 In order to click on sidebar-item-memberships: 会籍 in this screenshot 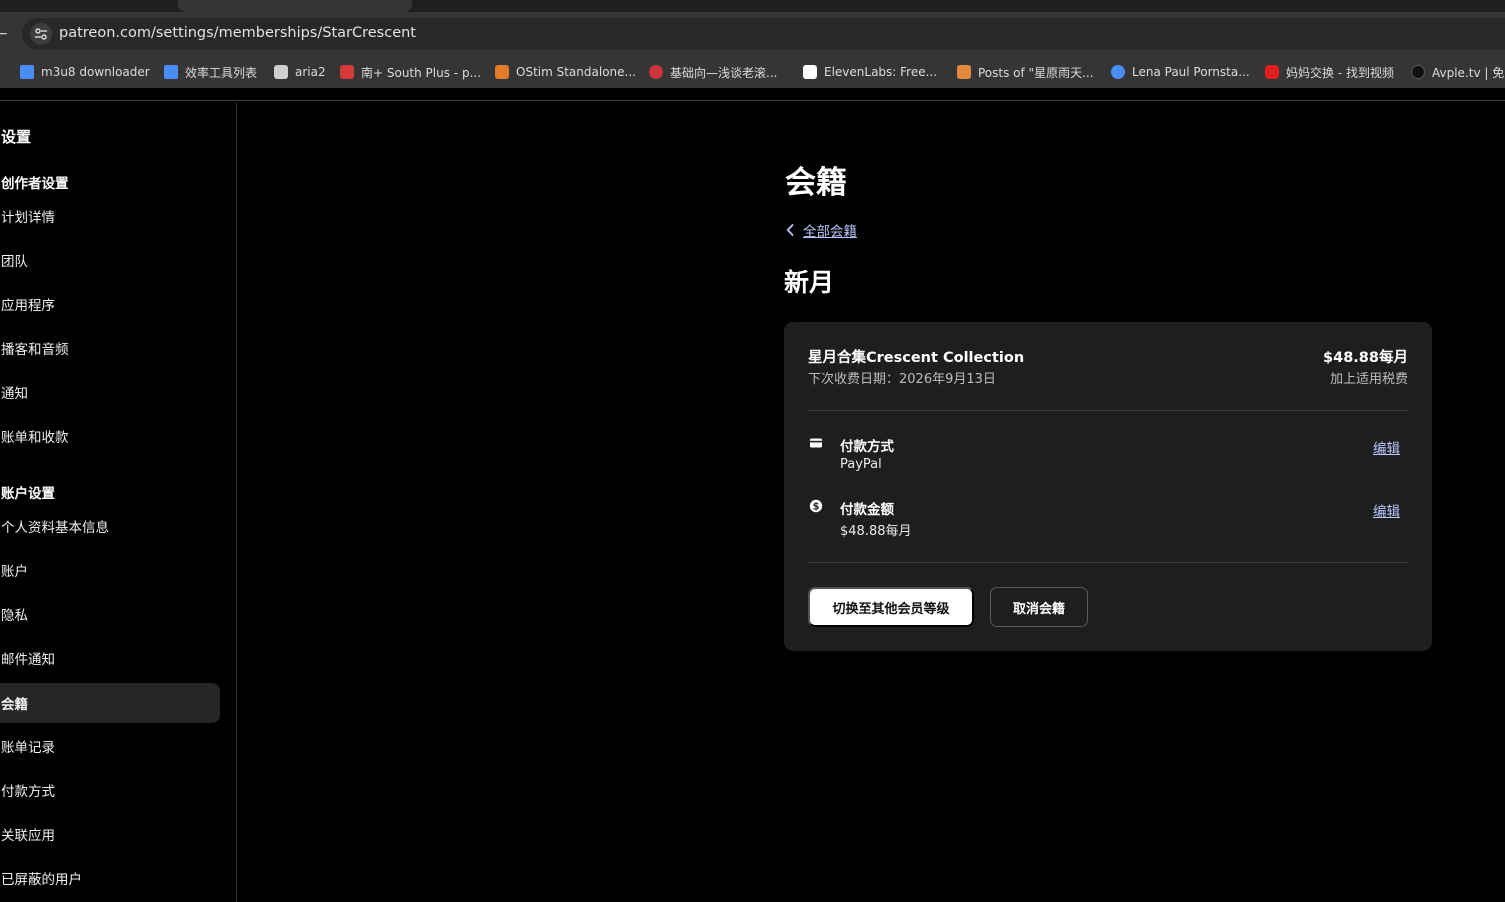, I will do `click(110, 703)`.